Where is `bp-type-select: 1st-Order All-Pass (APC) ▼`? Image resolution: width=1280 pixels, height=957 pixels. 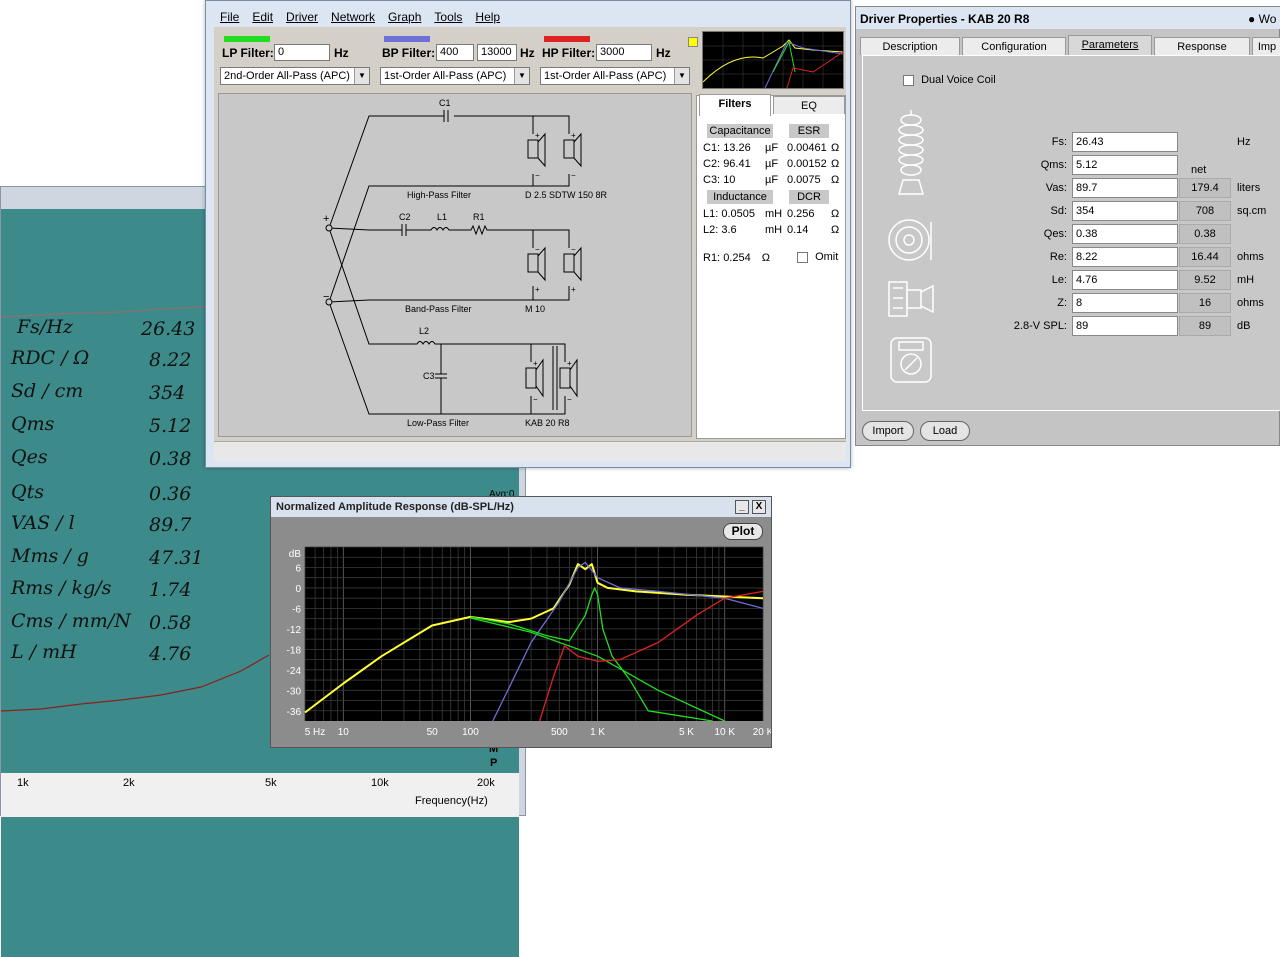 bp-type-select: 1st-Order All-Pass (APC) ▼ is located at coordinates (455, 76).